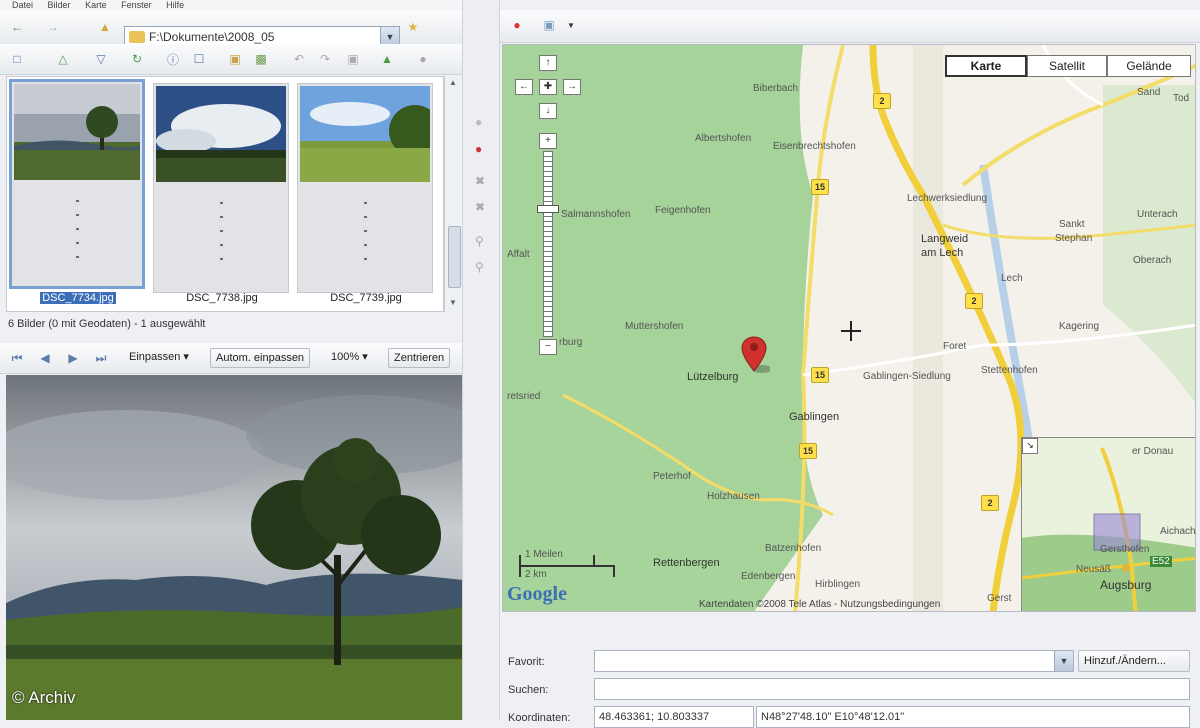 This screenshot has width=1200, height=728. I want to click on place-label: Gablingen-Siedlung, so click(907, 376).